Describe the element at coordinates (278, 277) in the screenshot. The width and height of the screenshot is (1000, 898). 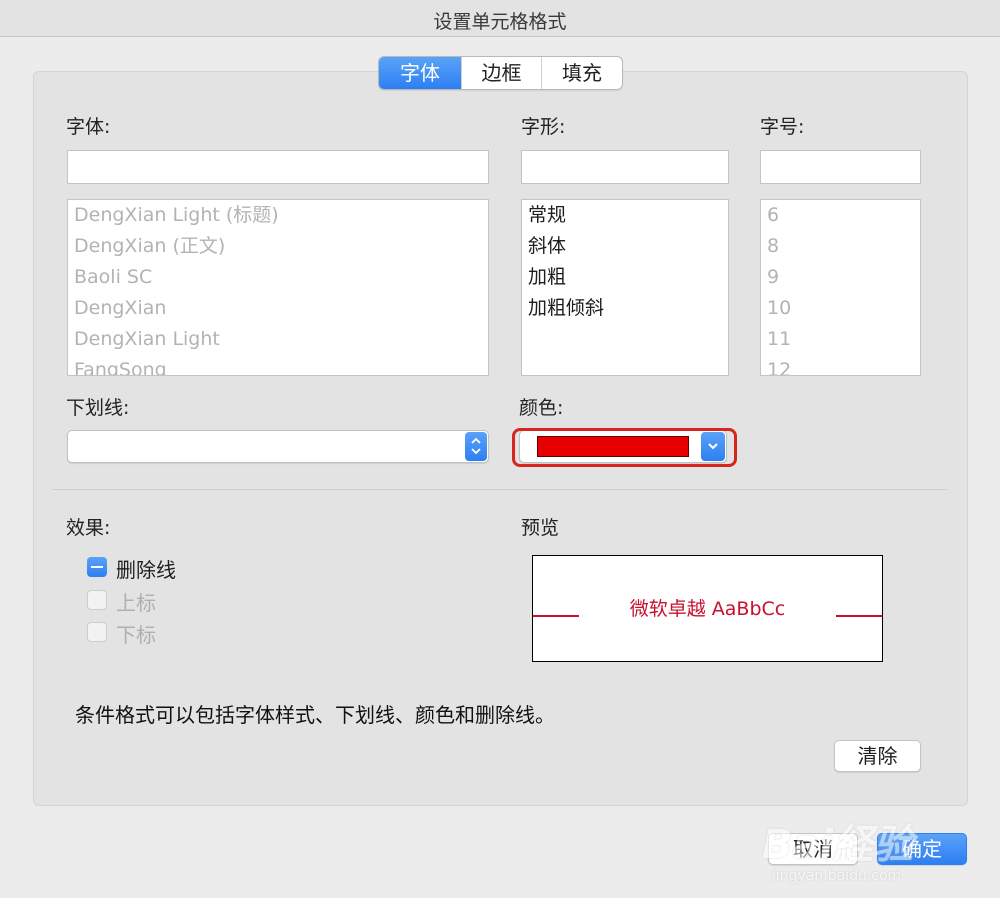
I see `list-item: Baoli SC` at that location.